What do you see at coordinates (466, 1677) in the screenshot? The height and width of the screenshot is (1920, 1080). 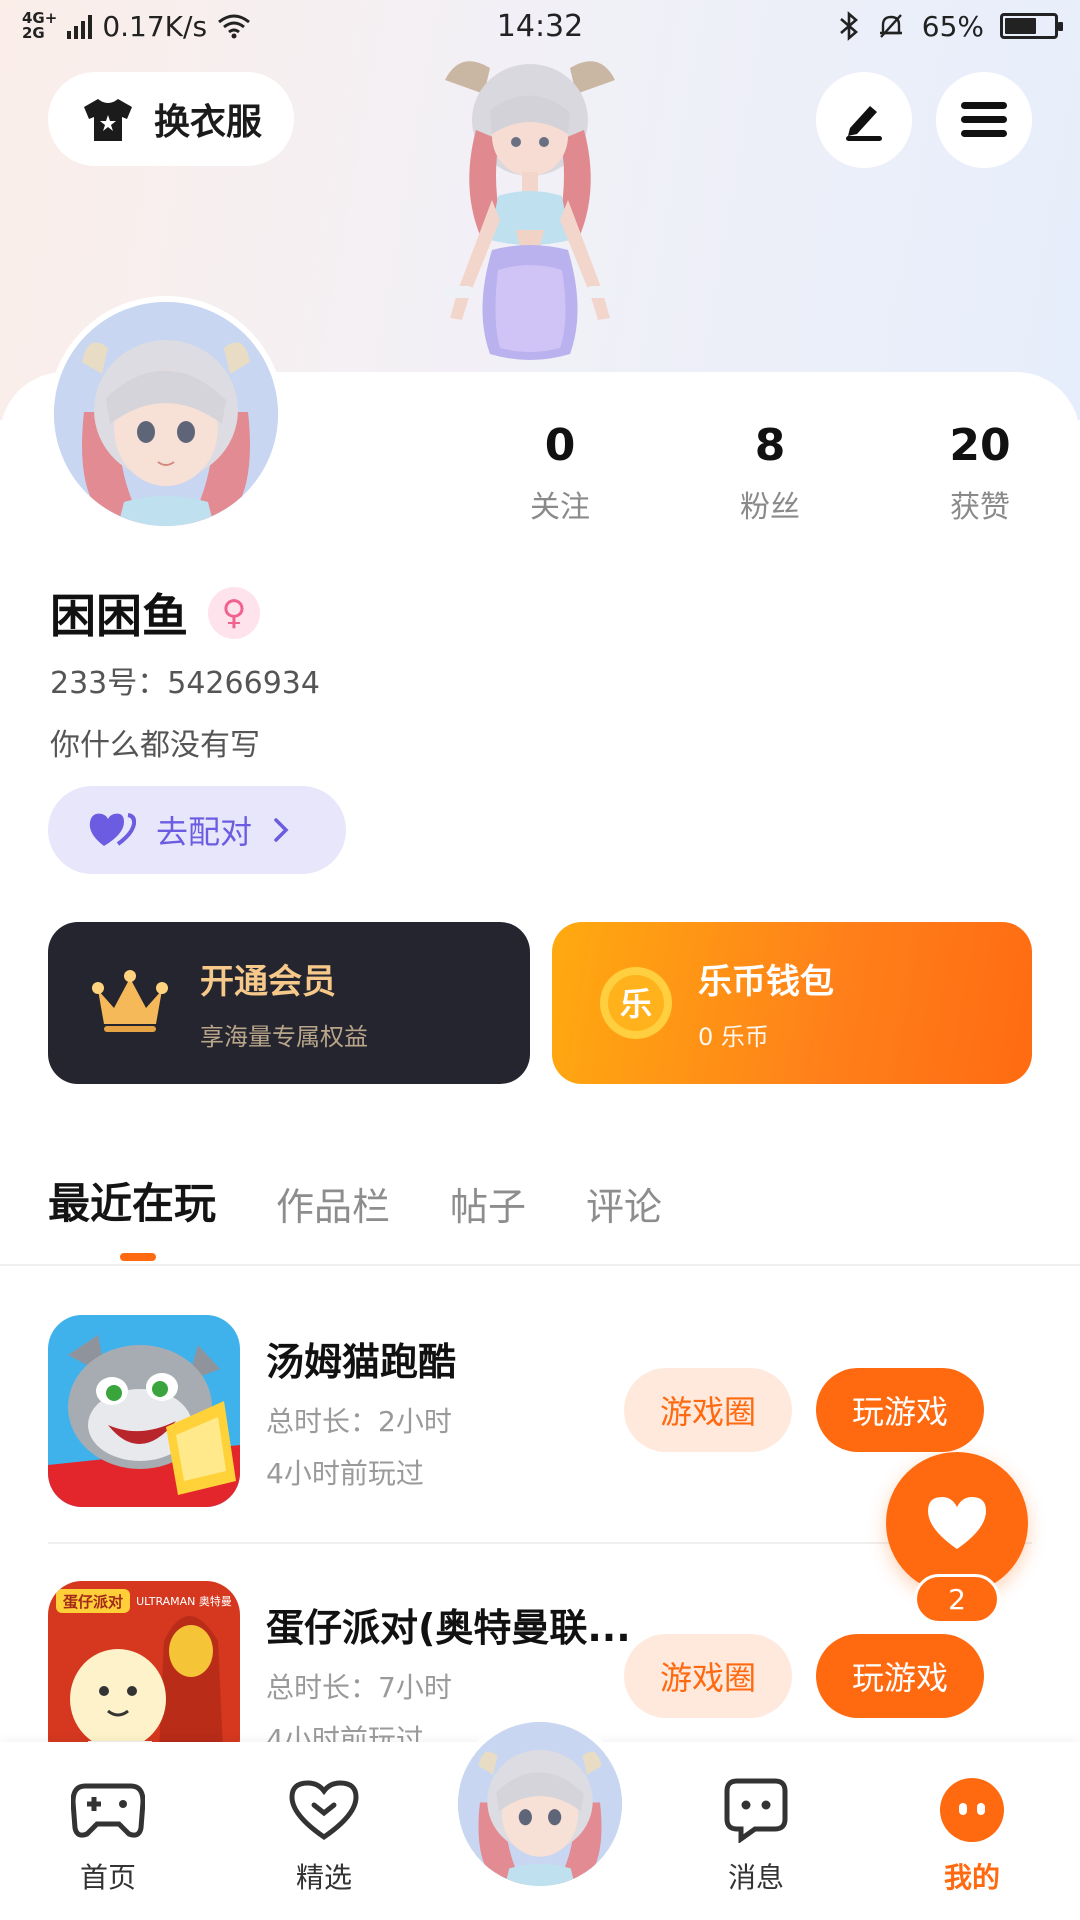 I see `game-info: 蛋仔派对(奥特曼联... 总时长：7小时 4小时前玩过` at bounding box center [466, 1677].